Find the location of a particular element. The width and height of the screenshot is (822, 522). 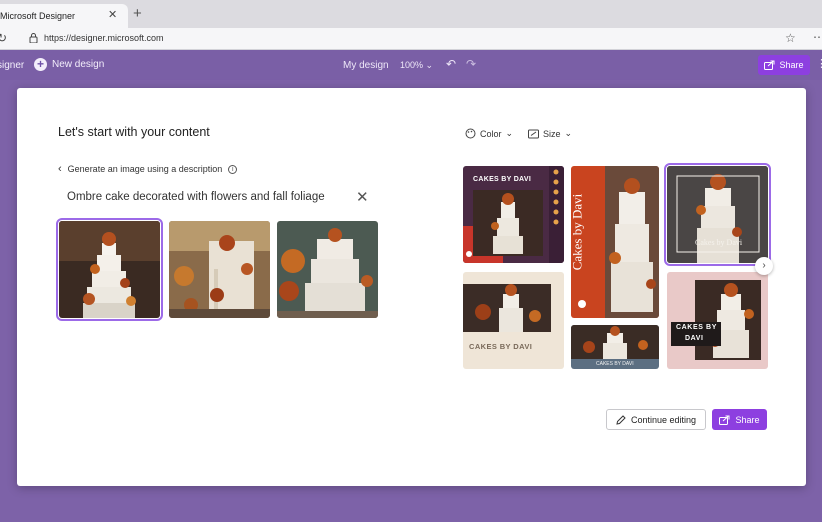

design-card-3: Cakes by Davi is located at coordinates (717, 214).